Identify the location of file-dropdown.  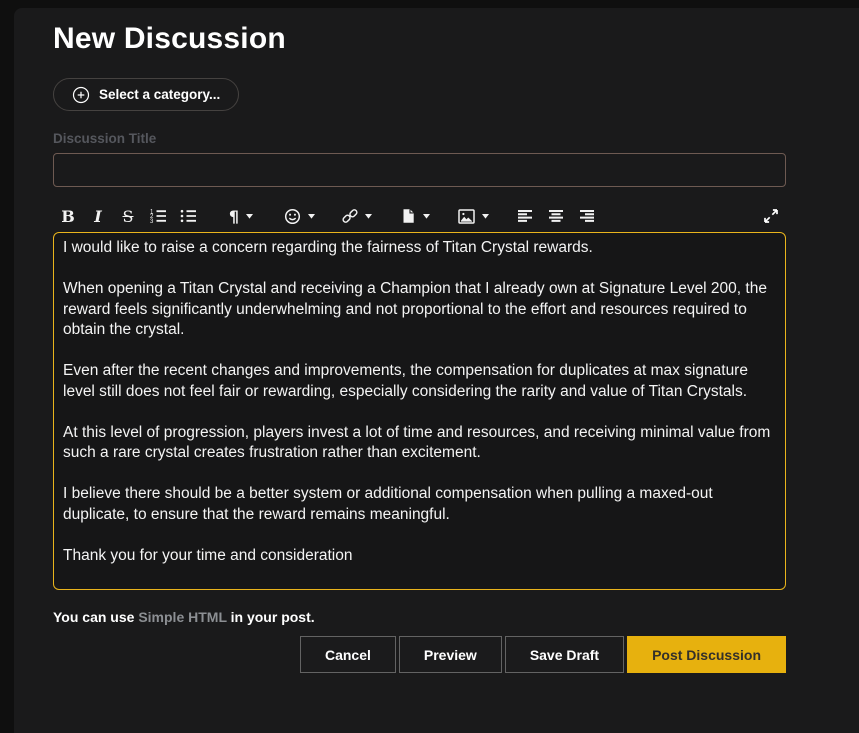
(415, 216).